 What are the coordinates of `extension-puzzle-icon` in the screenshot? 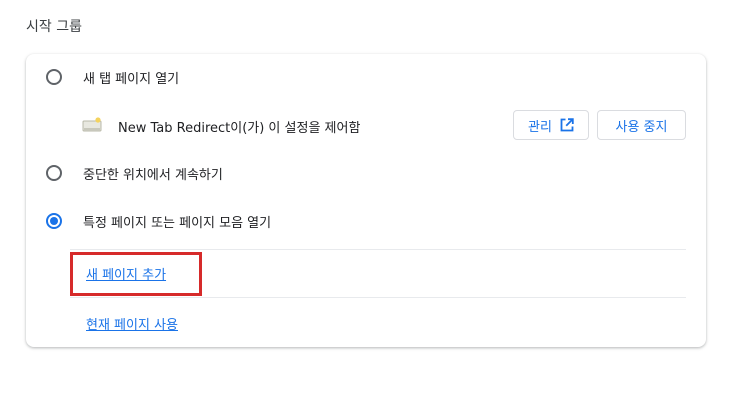 It's located at (92, 124).